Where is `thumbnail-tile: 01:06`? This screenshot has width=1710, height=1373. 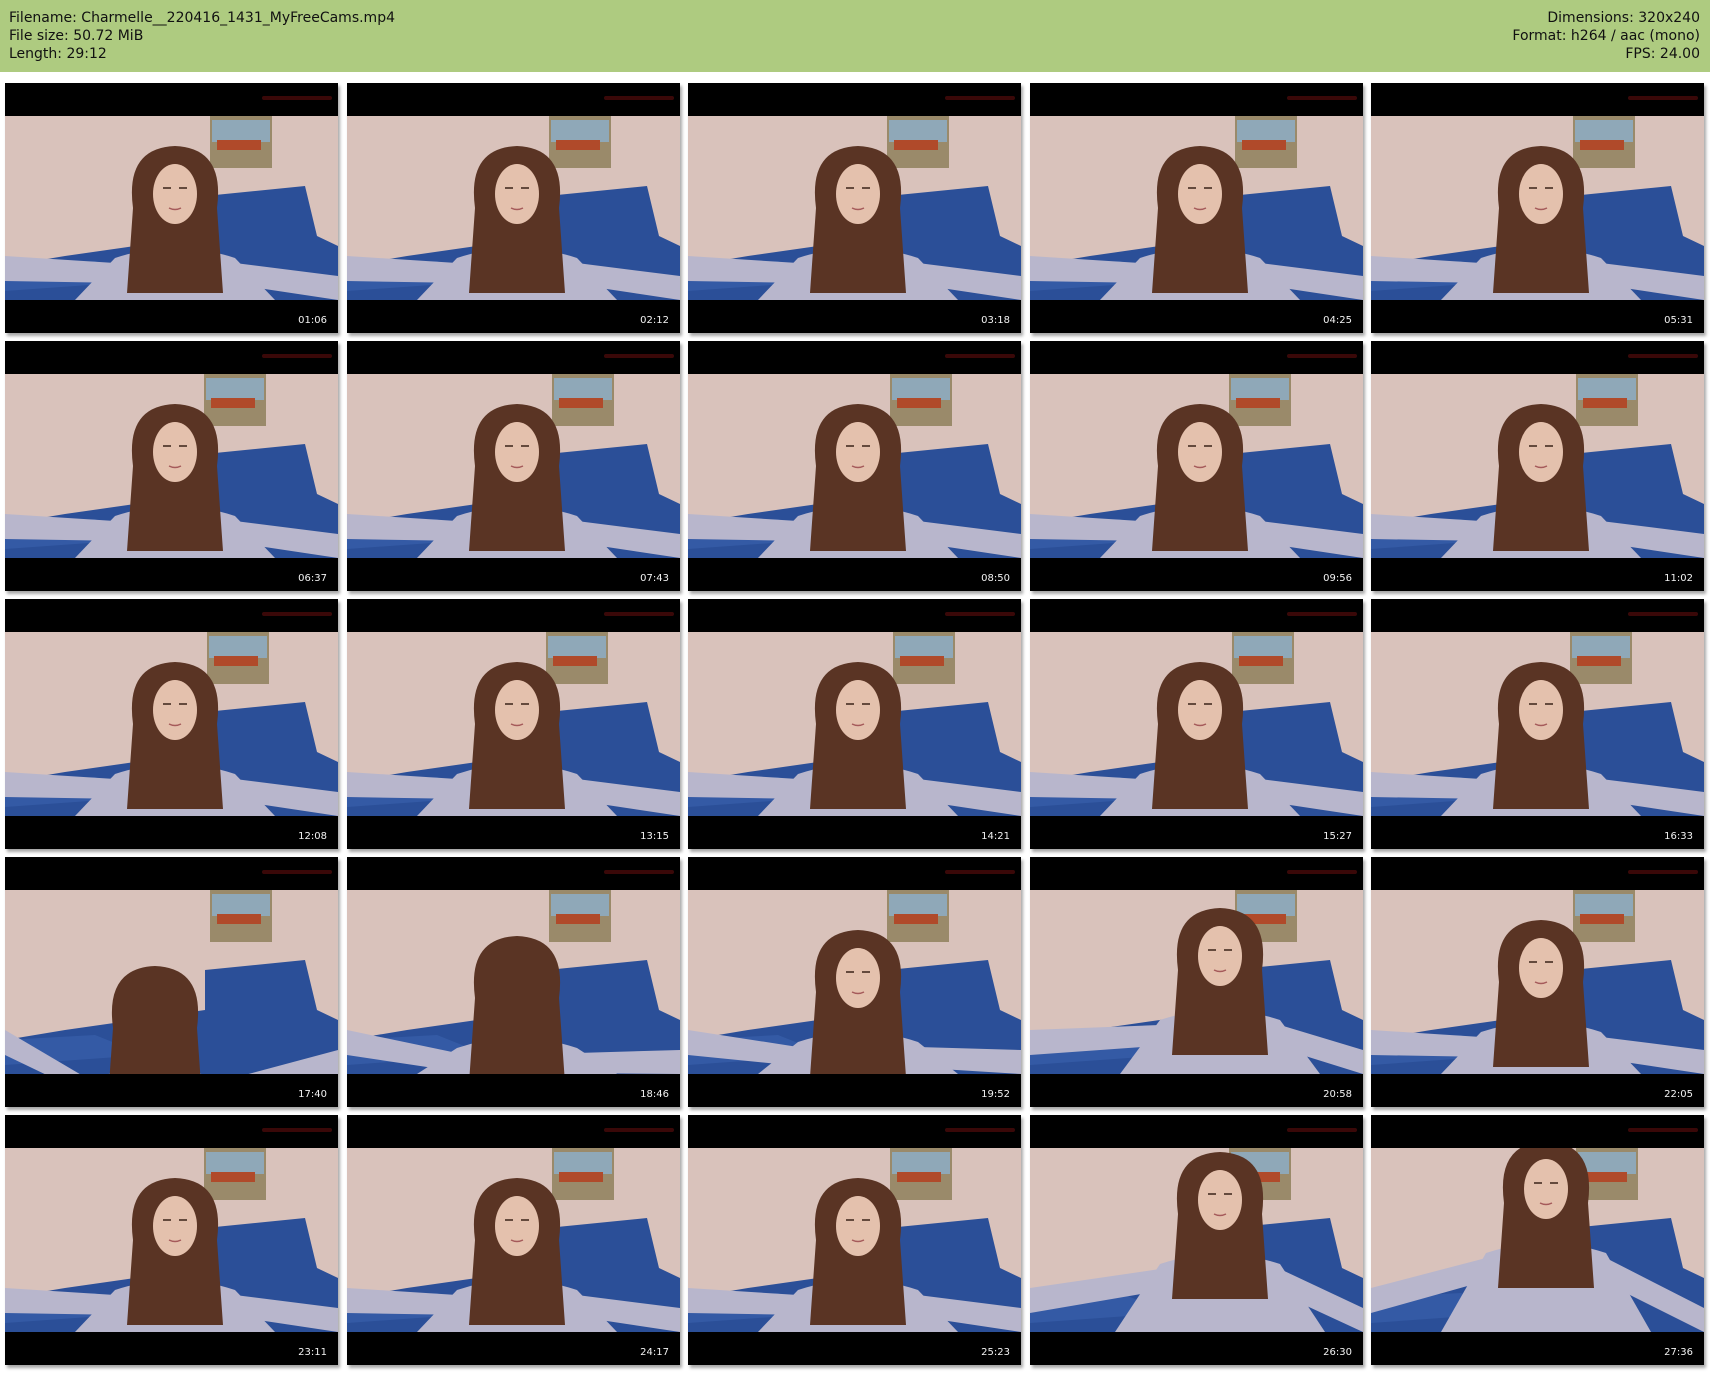 thumbnail-tile: 01:06 is located at coordinates (171, 208).